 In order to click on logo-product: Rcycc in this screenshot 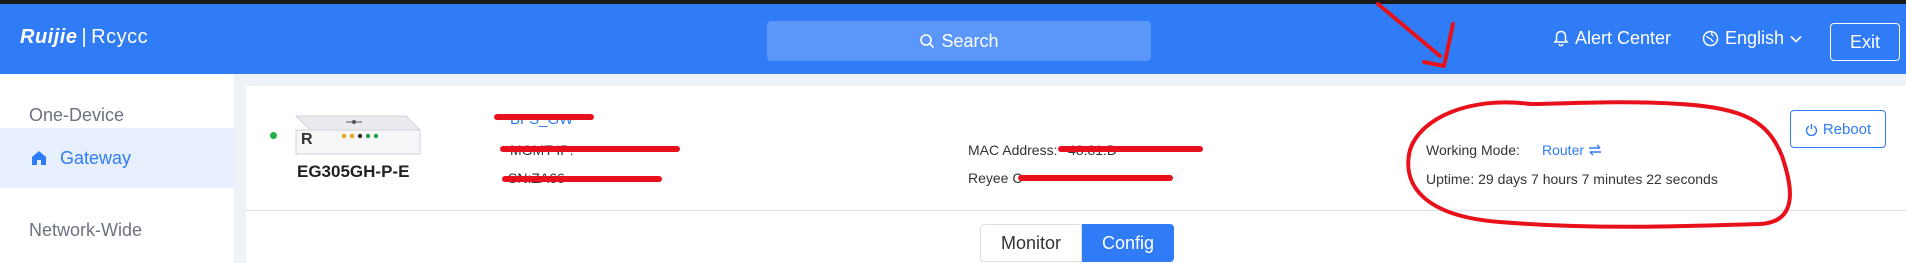, I will do `click(120, 37)`.